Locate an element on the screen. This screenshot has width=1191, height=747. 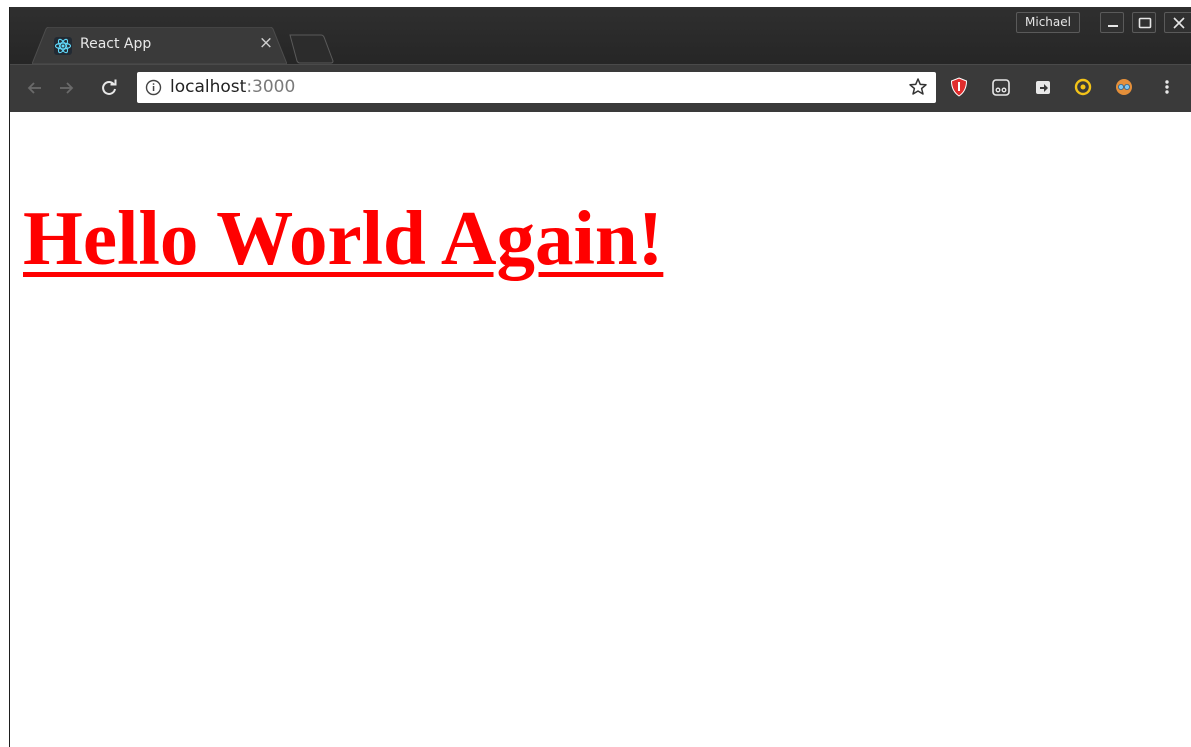
new-tab-button is located at coordinates (312, 49).